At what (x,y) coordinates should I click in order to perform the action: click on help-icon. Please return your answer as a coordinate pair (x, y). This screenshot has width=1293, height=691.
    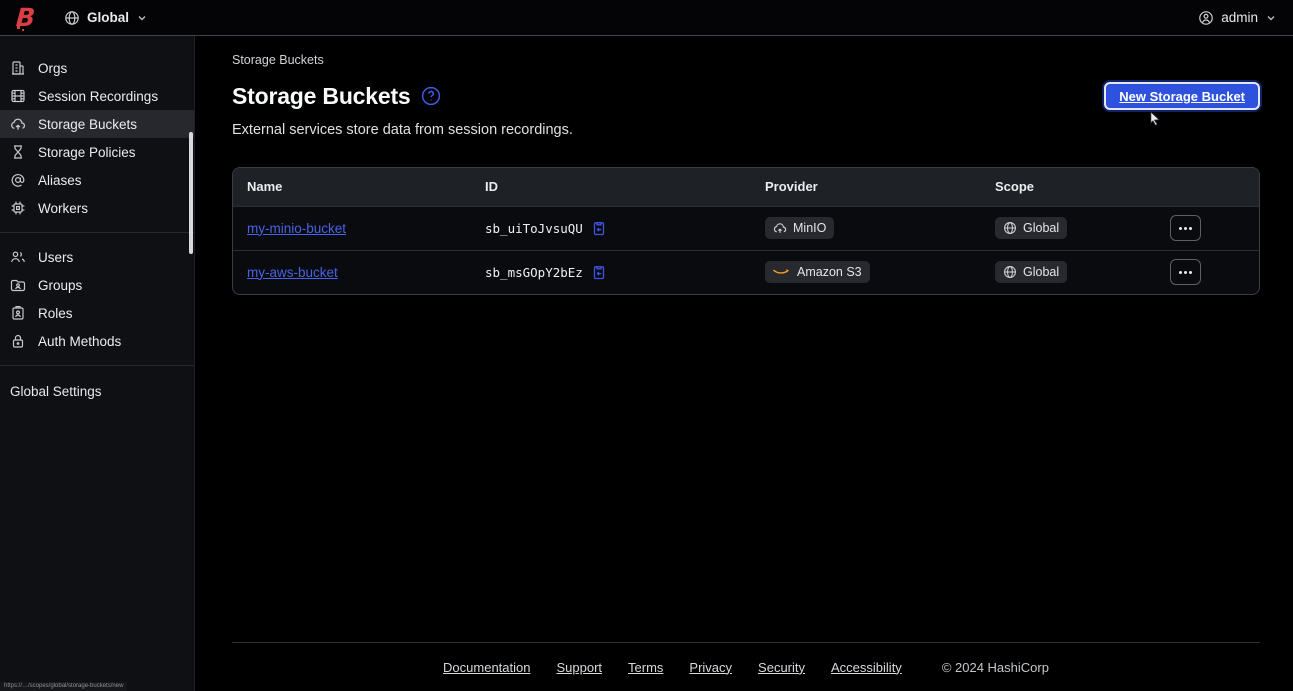
    Looking at the image, I should click on (431, 96).